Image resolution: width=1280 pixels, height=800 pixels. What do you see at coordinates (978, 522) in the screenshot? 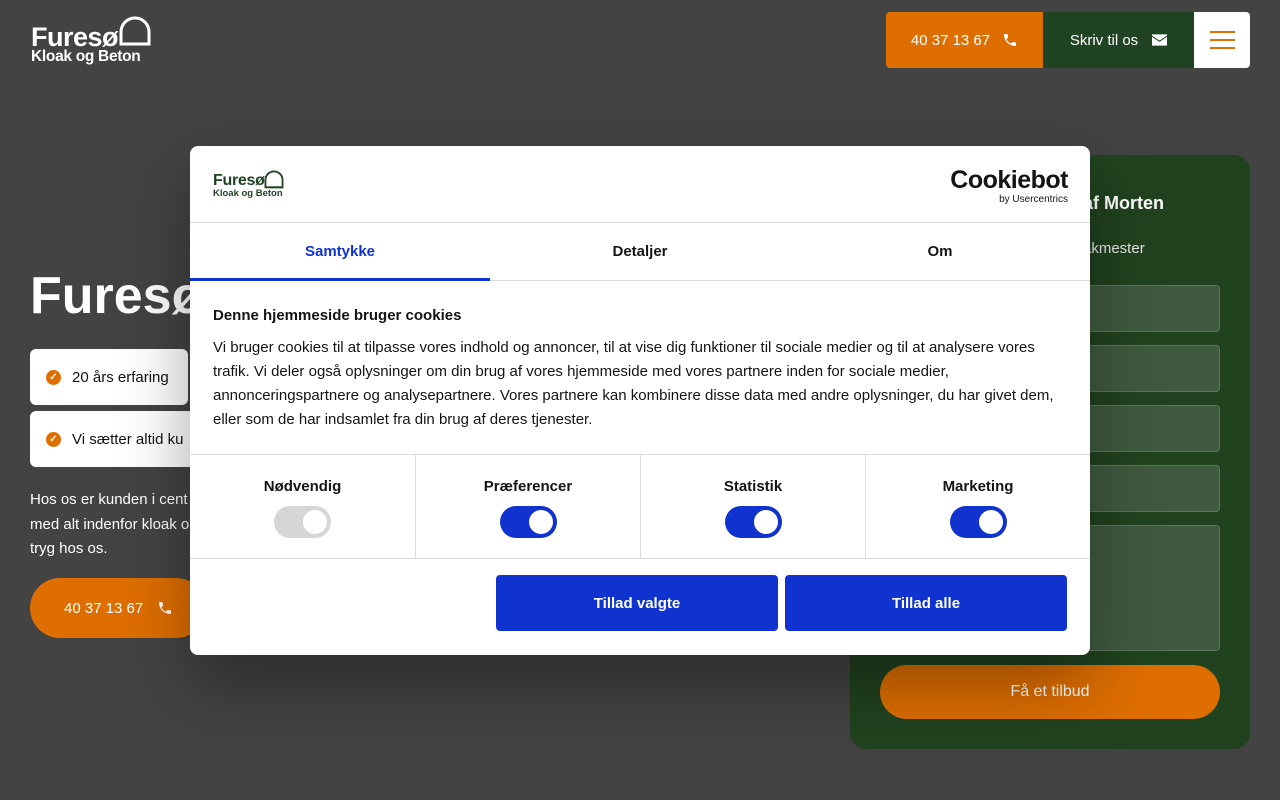
I see `toggle-marketing` at bounding box center [978, 522].